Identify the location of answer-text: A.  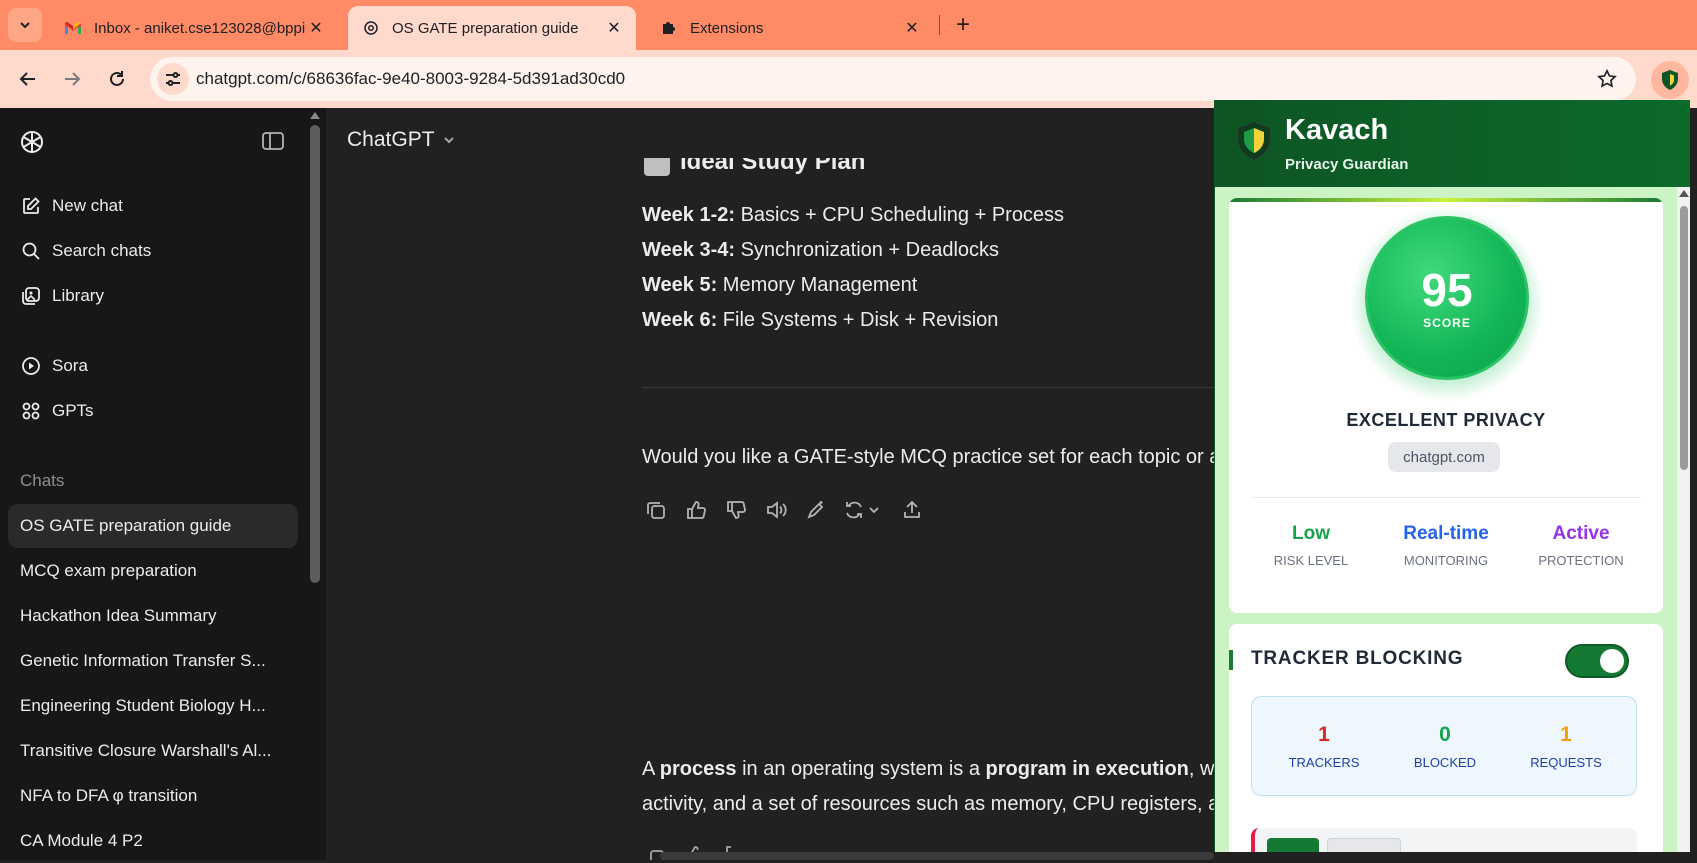
(651, 769).